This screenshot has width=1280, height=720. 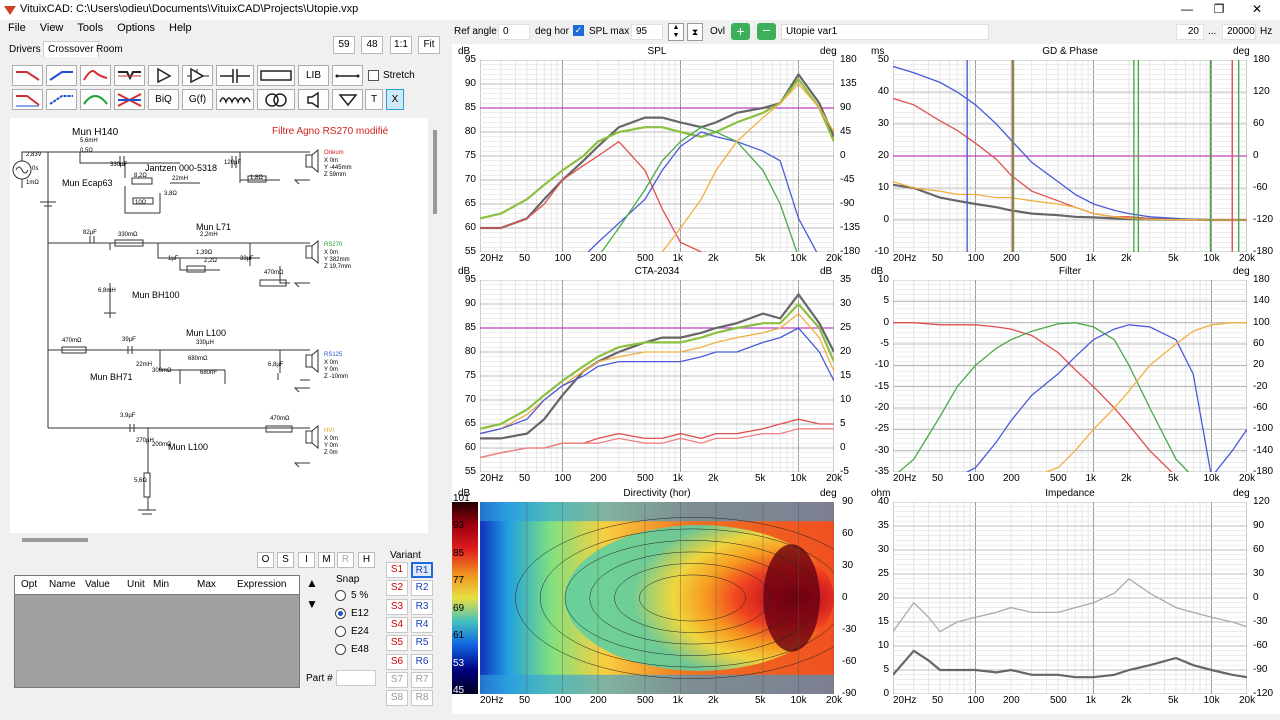 I want to click on stretch-checkbox, so click(x=373, y=75).